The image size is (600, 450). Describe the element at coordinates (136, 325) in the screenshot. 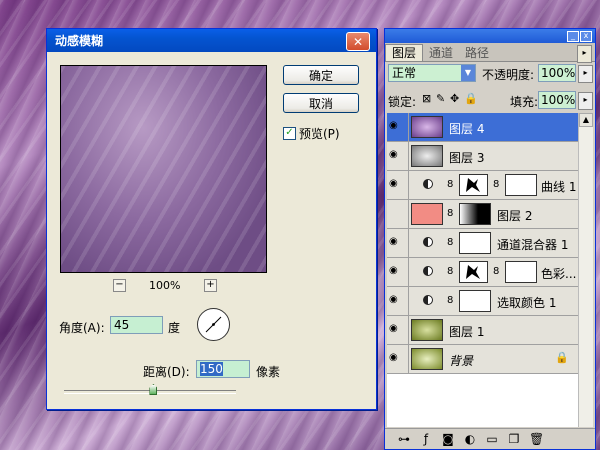

I see `angle-input: 45` at that location.